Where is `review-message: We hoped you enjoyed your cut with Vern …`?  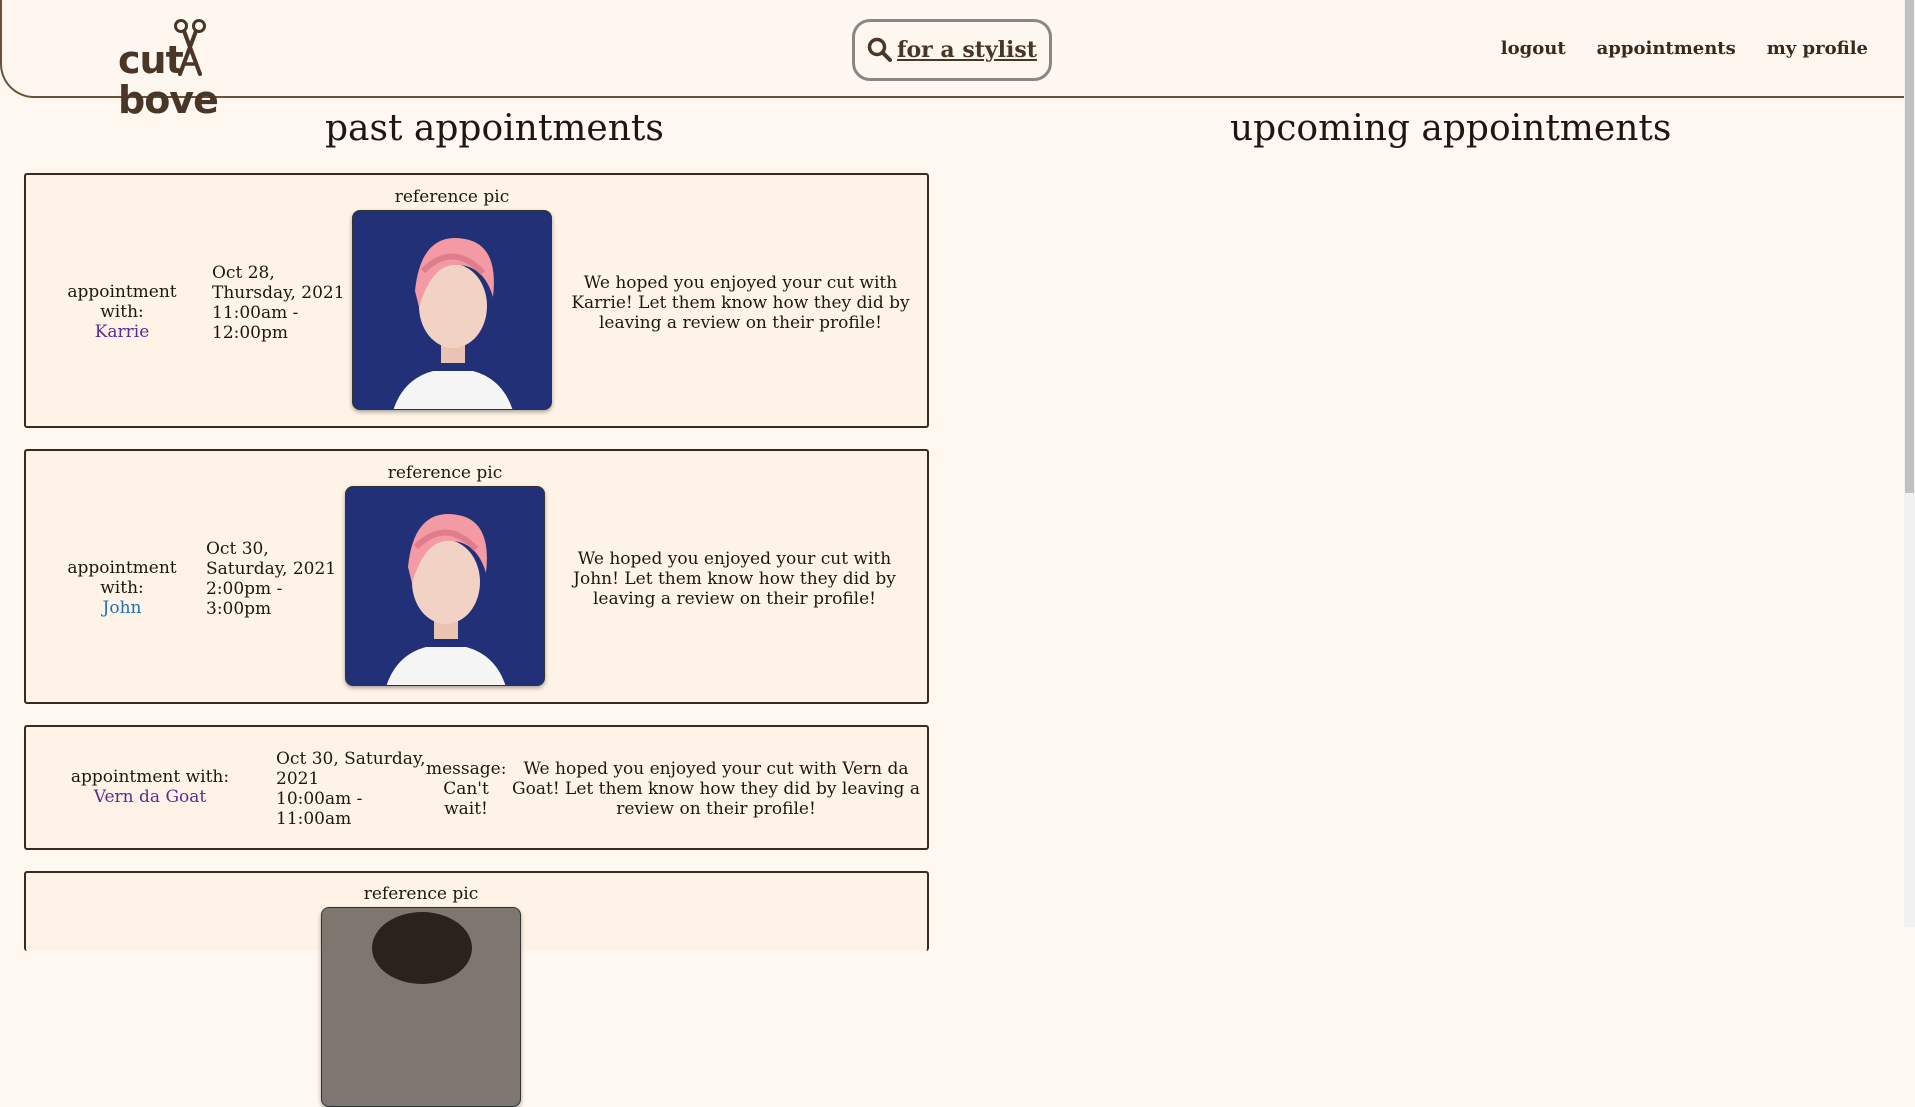 review-message: We hoped you enjoyed your cut with Vern … is located at coordinates (716, 789).